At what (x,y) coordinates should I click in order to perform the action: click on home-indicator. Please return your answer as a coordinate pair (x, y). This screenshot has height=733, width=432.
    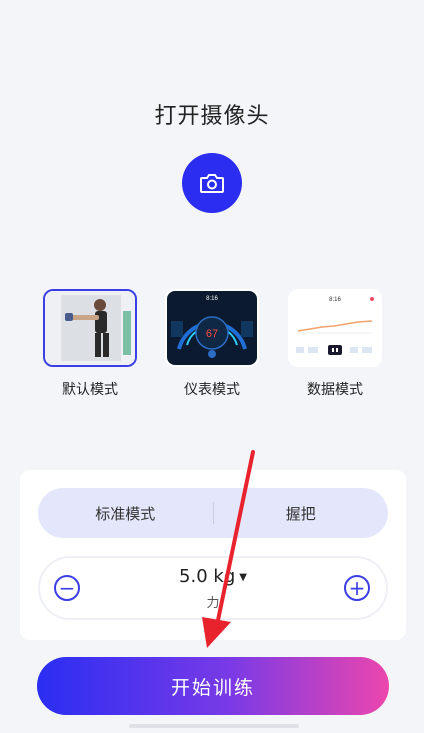
    Looking at the image, I should click on (214, 726).